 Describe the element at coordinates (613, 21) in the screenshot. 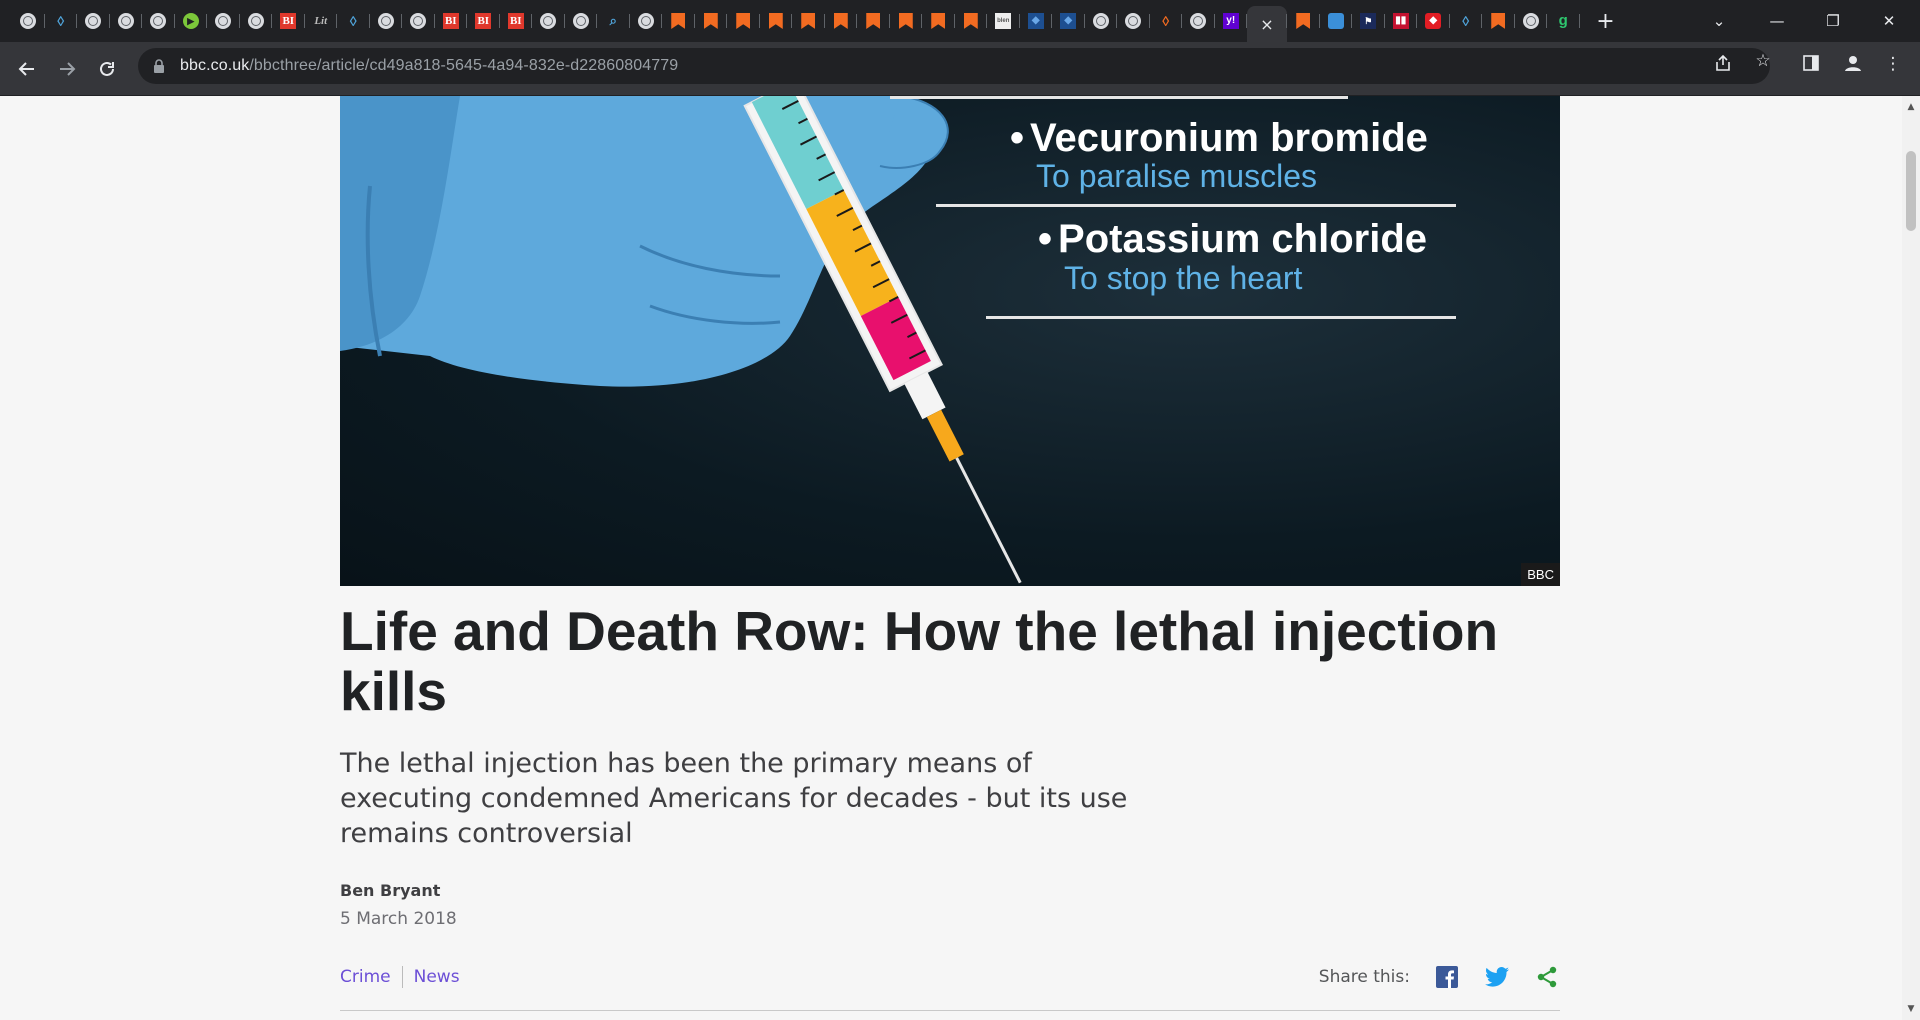

I see `browser-tab: ⌕` at that location.